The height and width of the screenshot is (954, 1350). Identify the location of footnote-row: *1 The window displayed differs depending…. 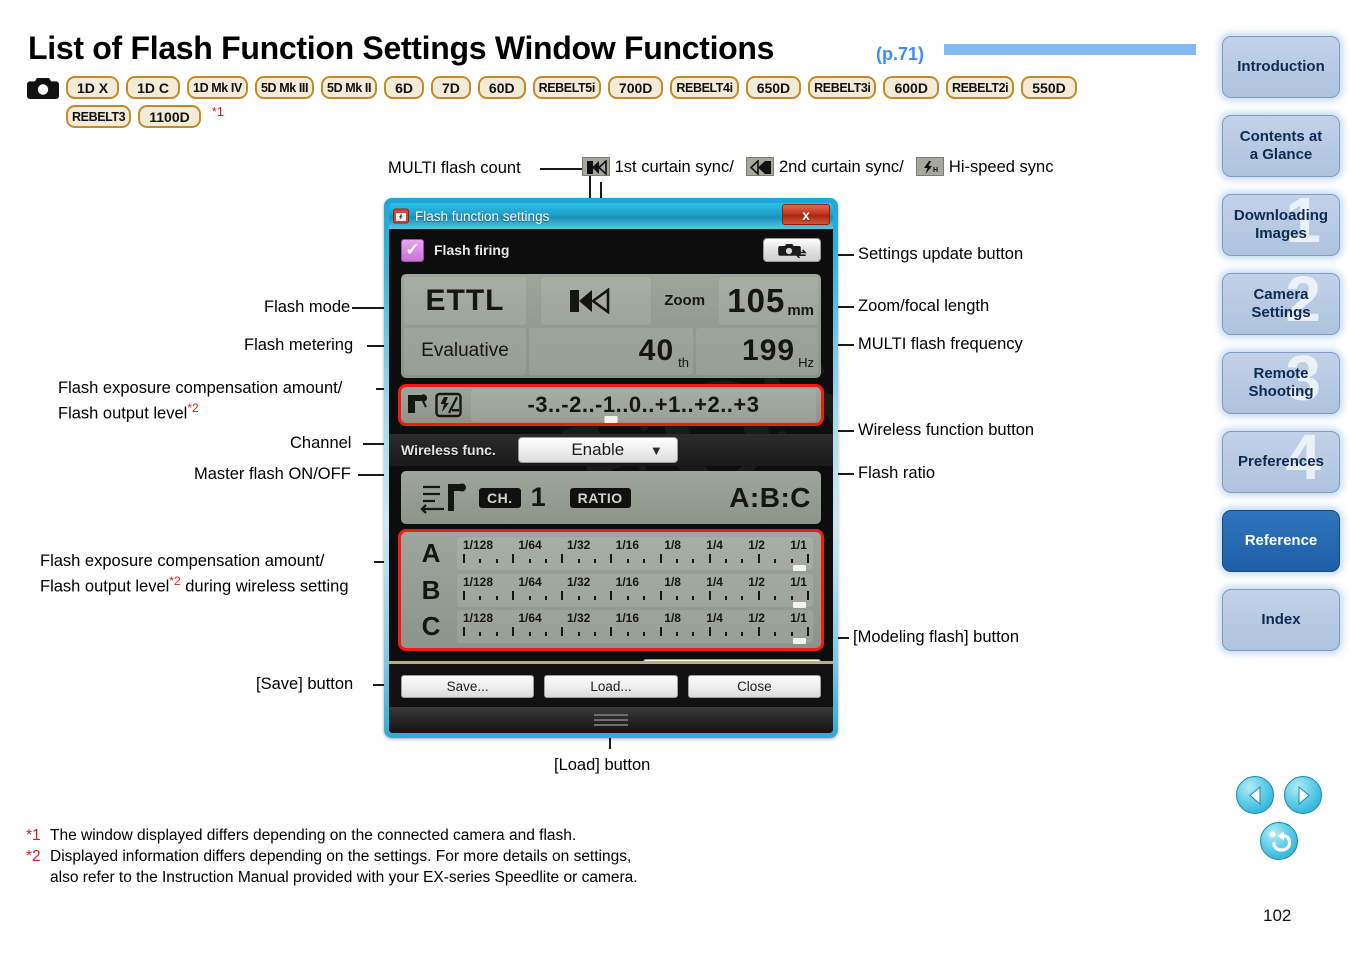
(332, 835).